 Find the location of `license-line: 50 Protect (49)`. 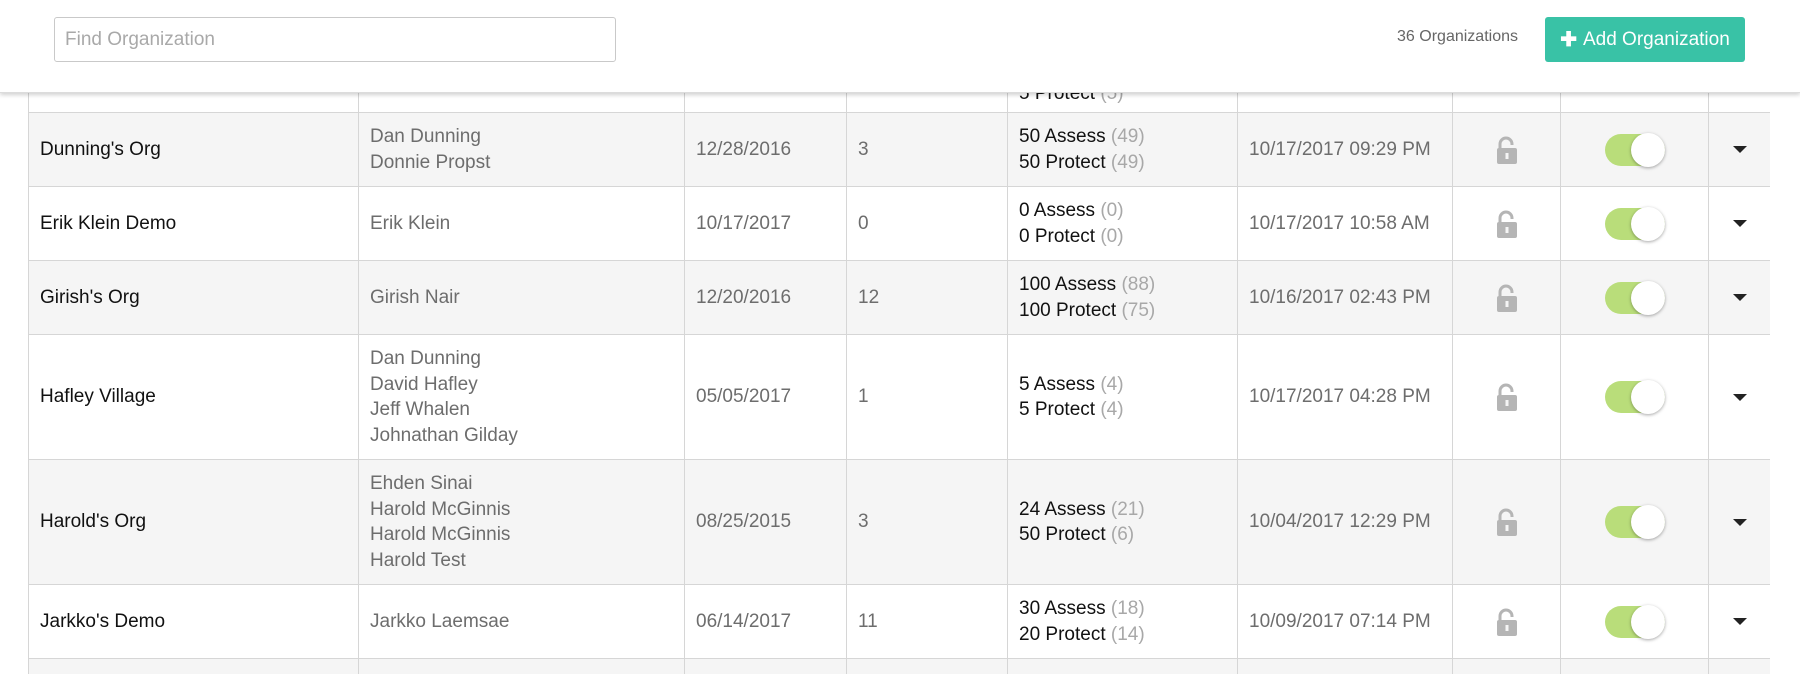

license-line: 50 Protect (49) is located at coordinates (1122, 163).